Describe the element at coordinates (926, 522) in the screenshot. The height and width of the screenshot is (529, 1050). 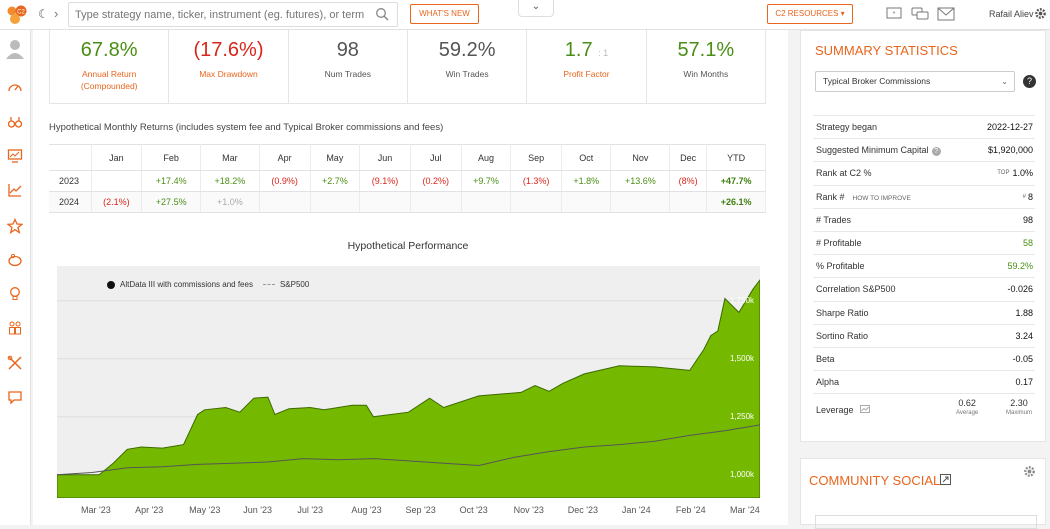
I see `community-input` at that location.